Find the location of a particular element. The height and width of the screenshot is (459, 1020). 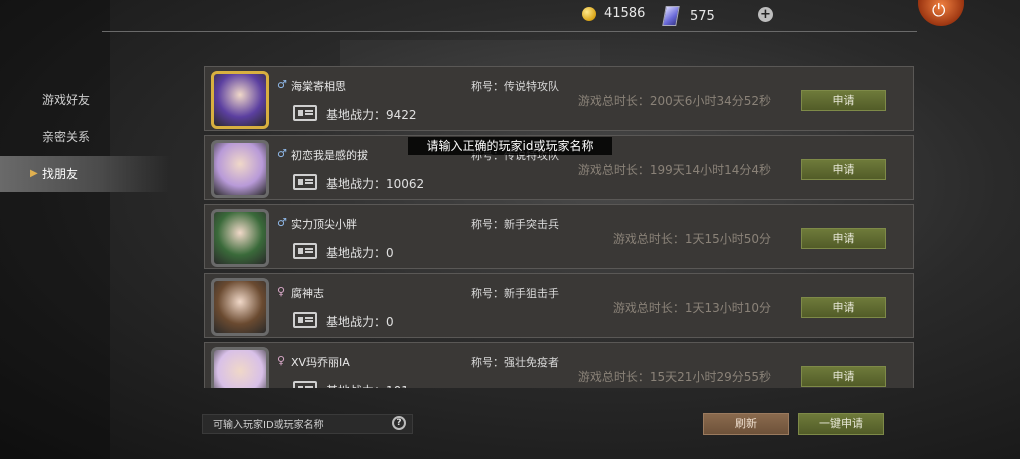

crystal-card-icon is located at coordinates (671, 16).